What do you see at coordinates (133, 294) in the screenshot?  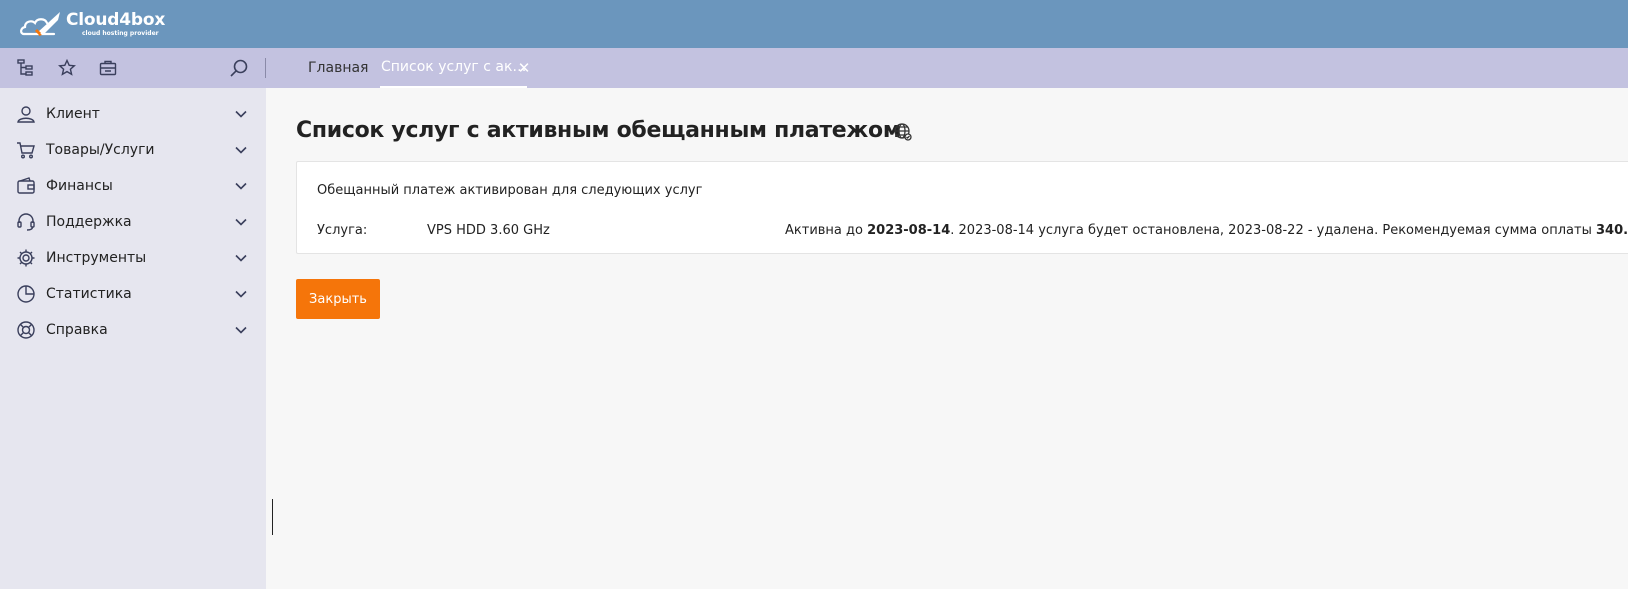 I see `sidebar-item-statistics: Статистика` at bounding box center [133, 294].